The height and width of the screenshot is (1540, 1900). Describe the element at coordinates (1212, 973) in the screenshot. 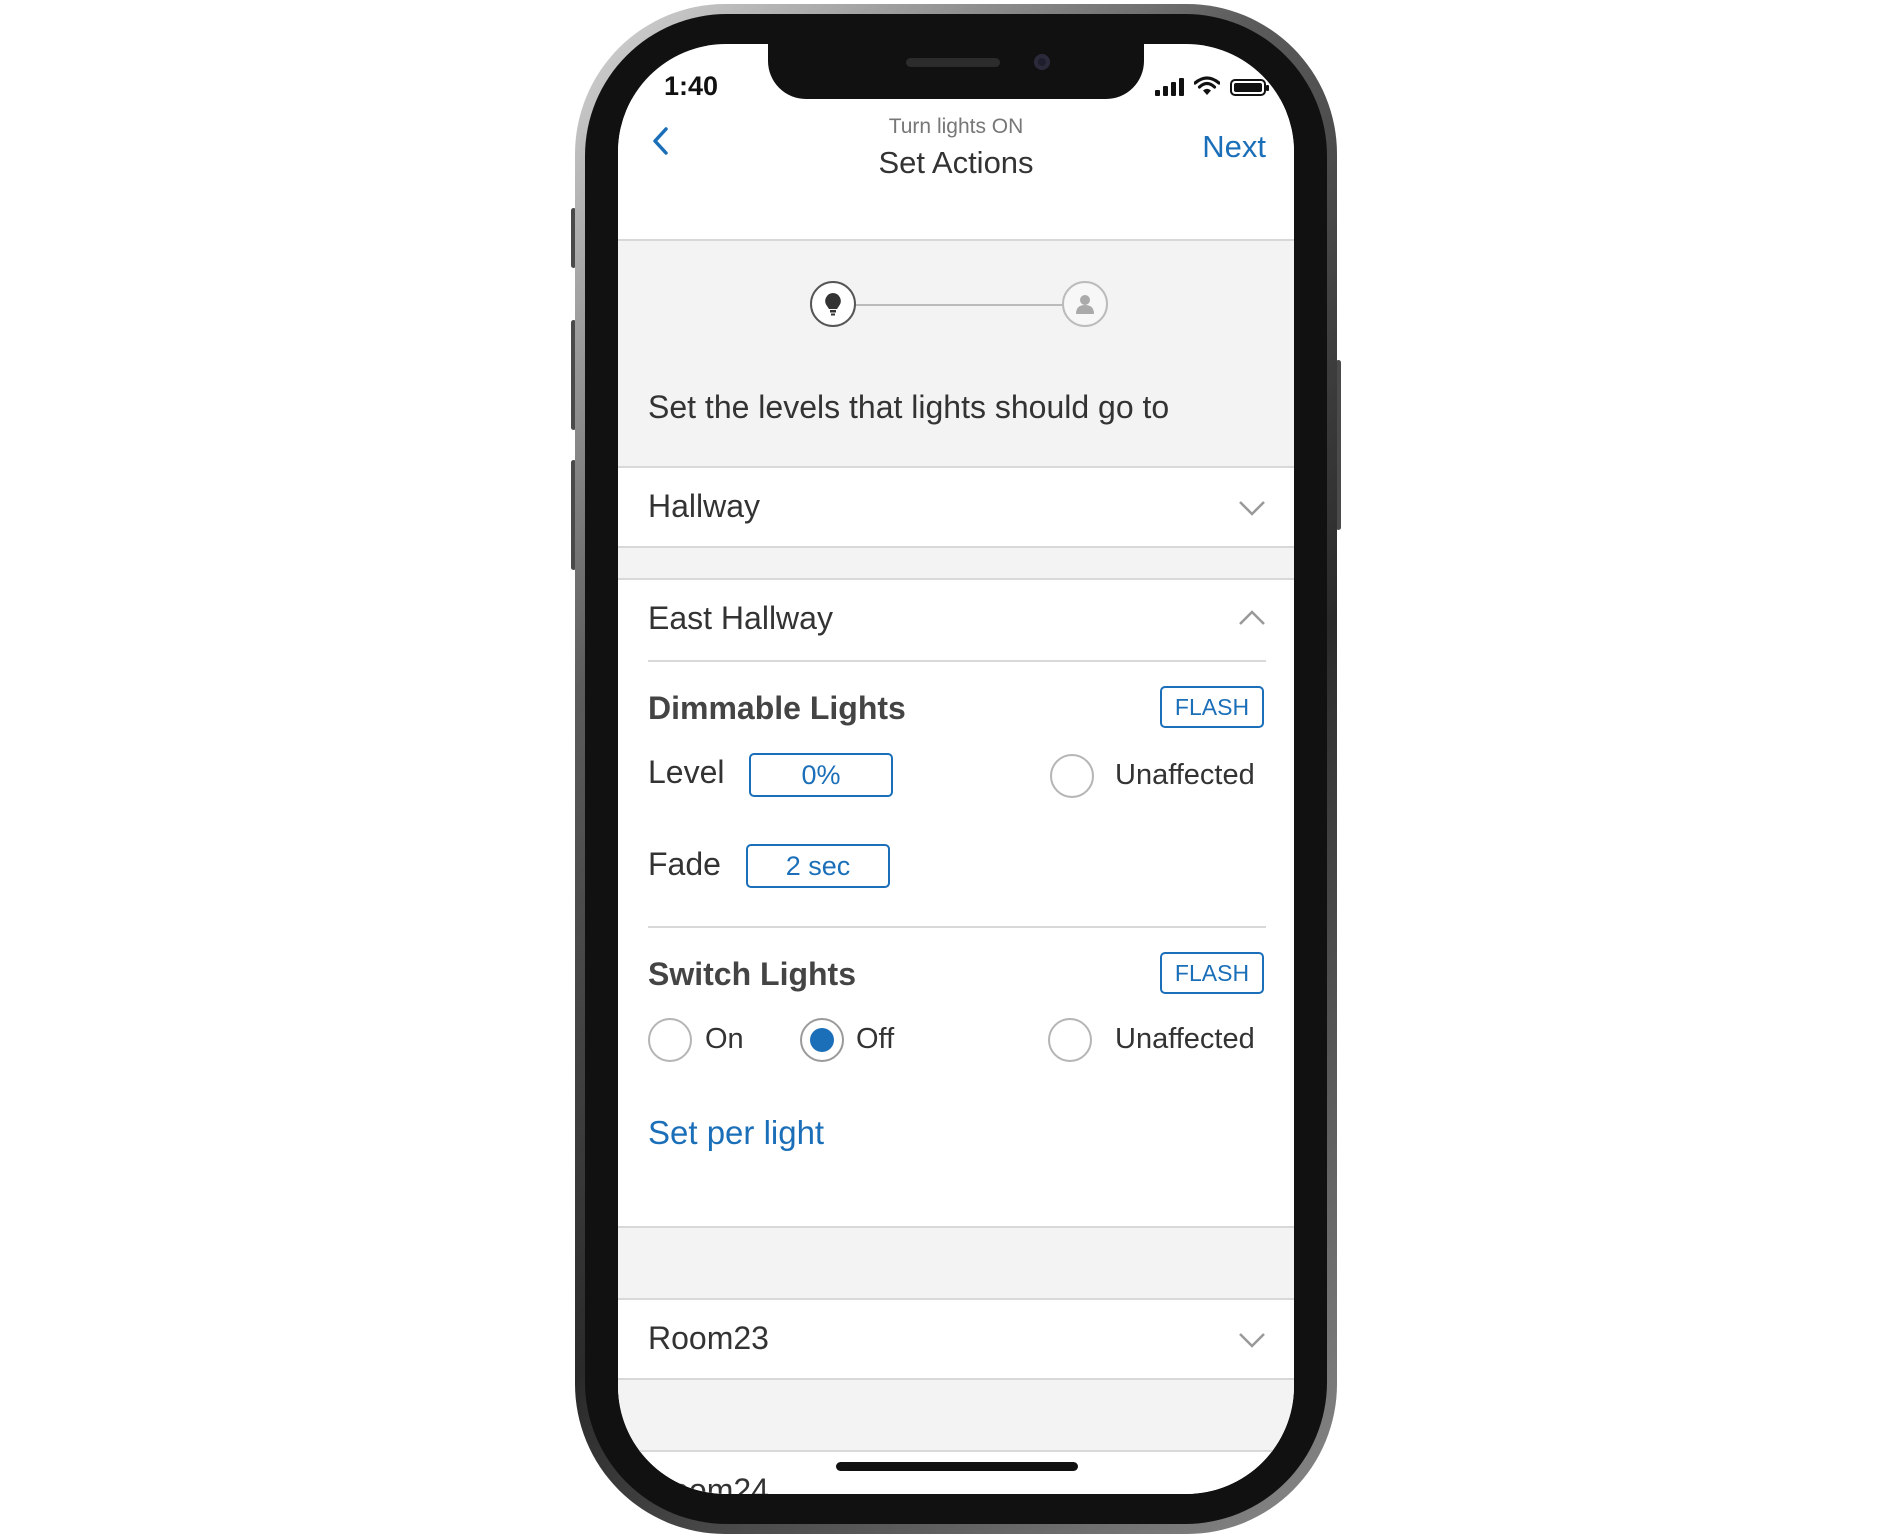

I see `switch-flash-button: FLASH` at that location.